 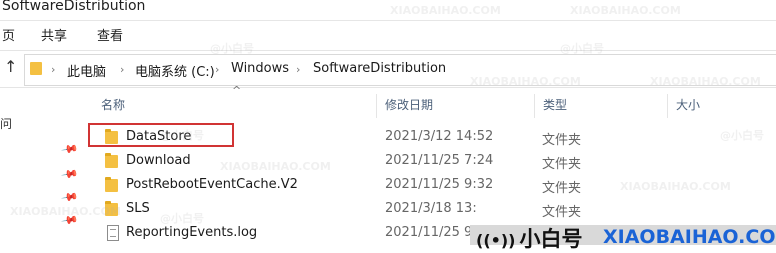 I want to click on tab-share: 共享, so click(x=54, y=34).